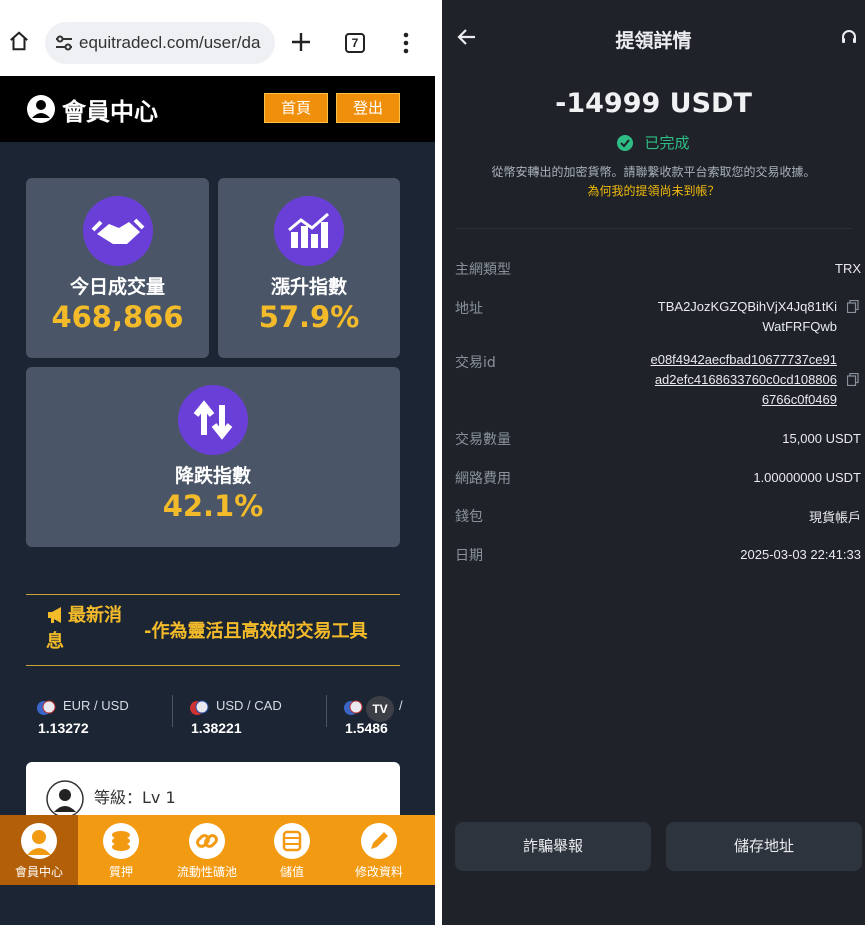 The image size is (865, 925). What do you see at coordinates (353, 707) in the screenshot?
I see `currency-flag-icon` at bounding box center [353, 707].